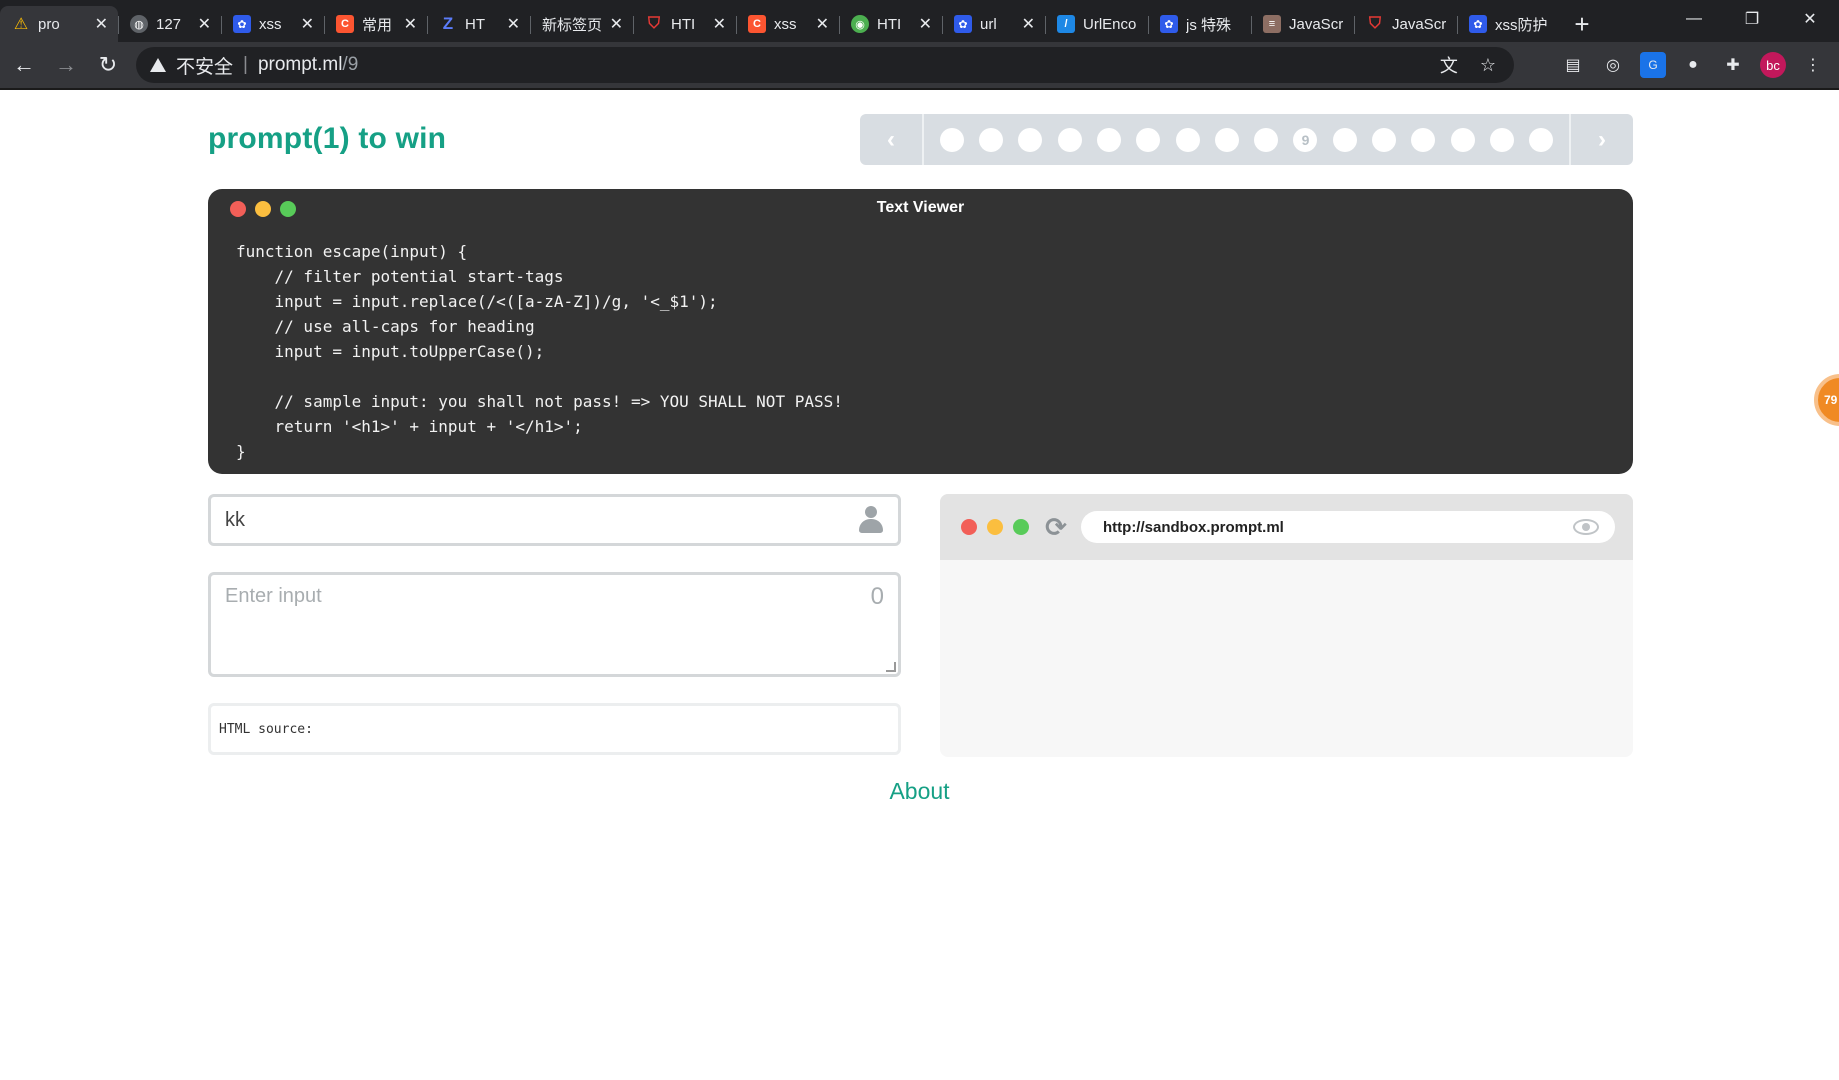 The image size is (1839, 1080). I want to click on browser-tab-active: ⚠ pro ✕, so click(59, 24).